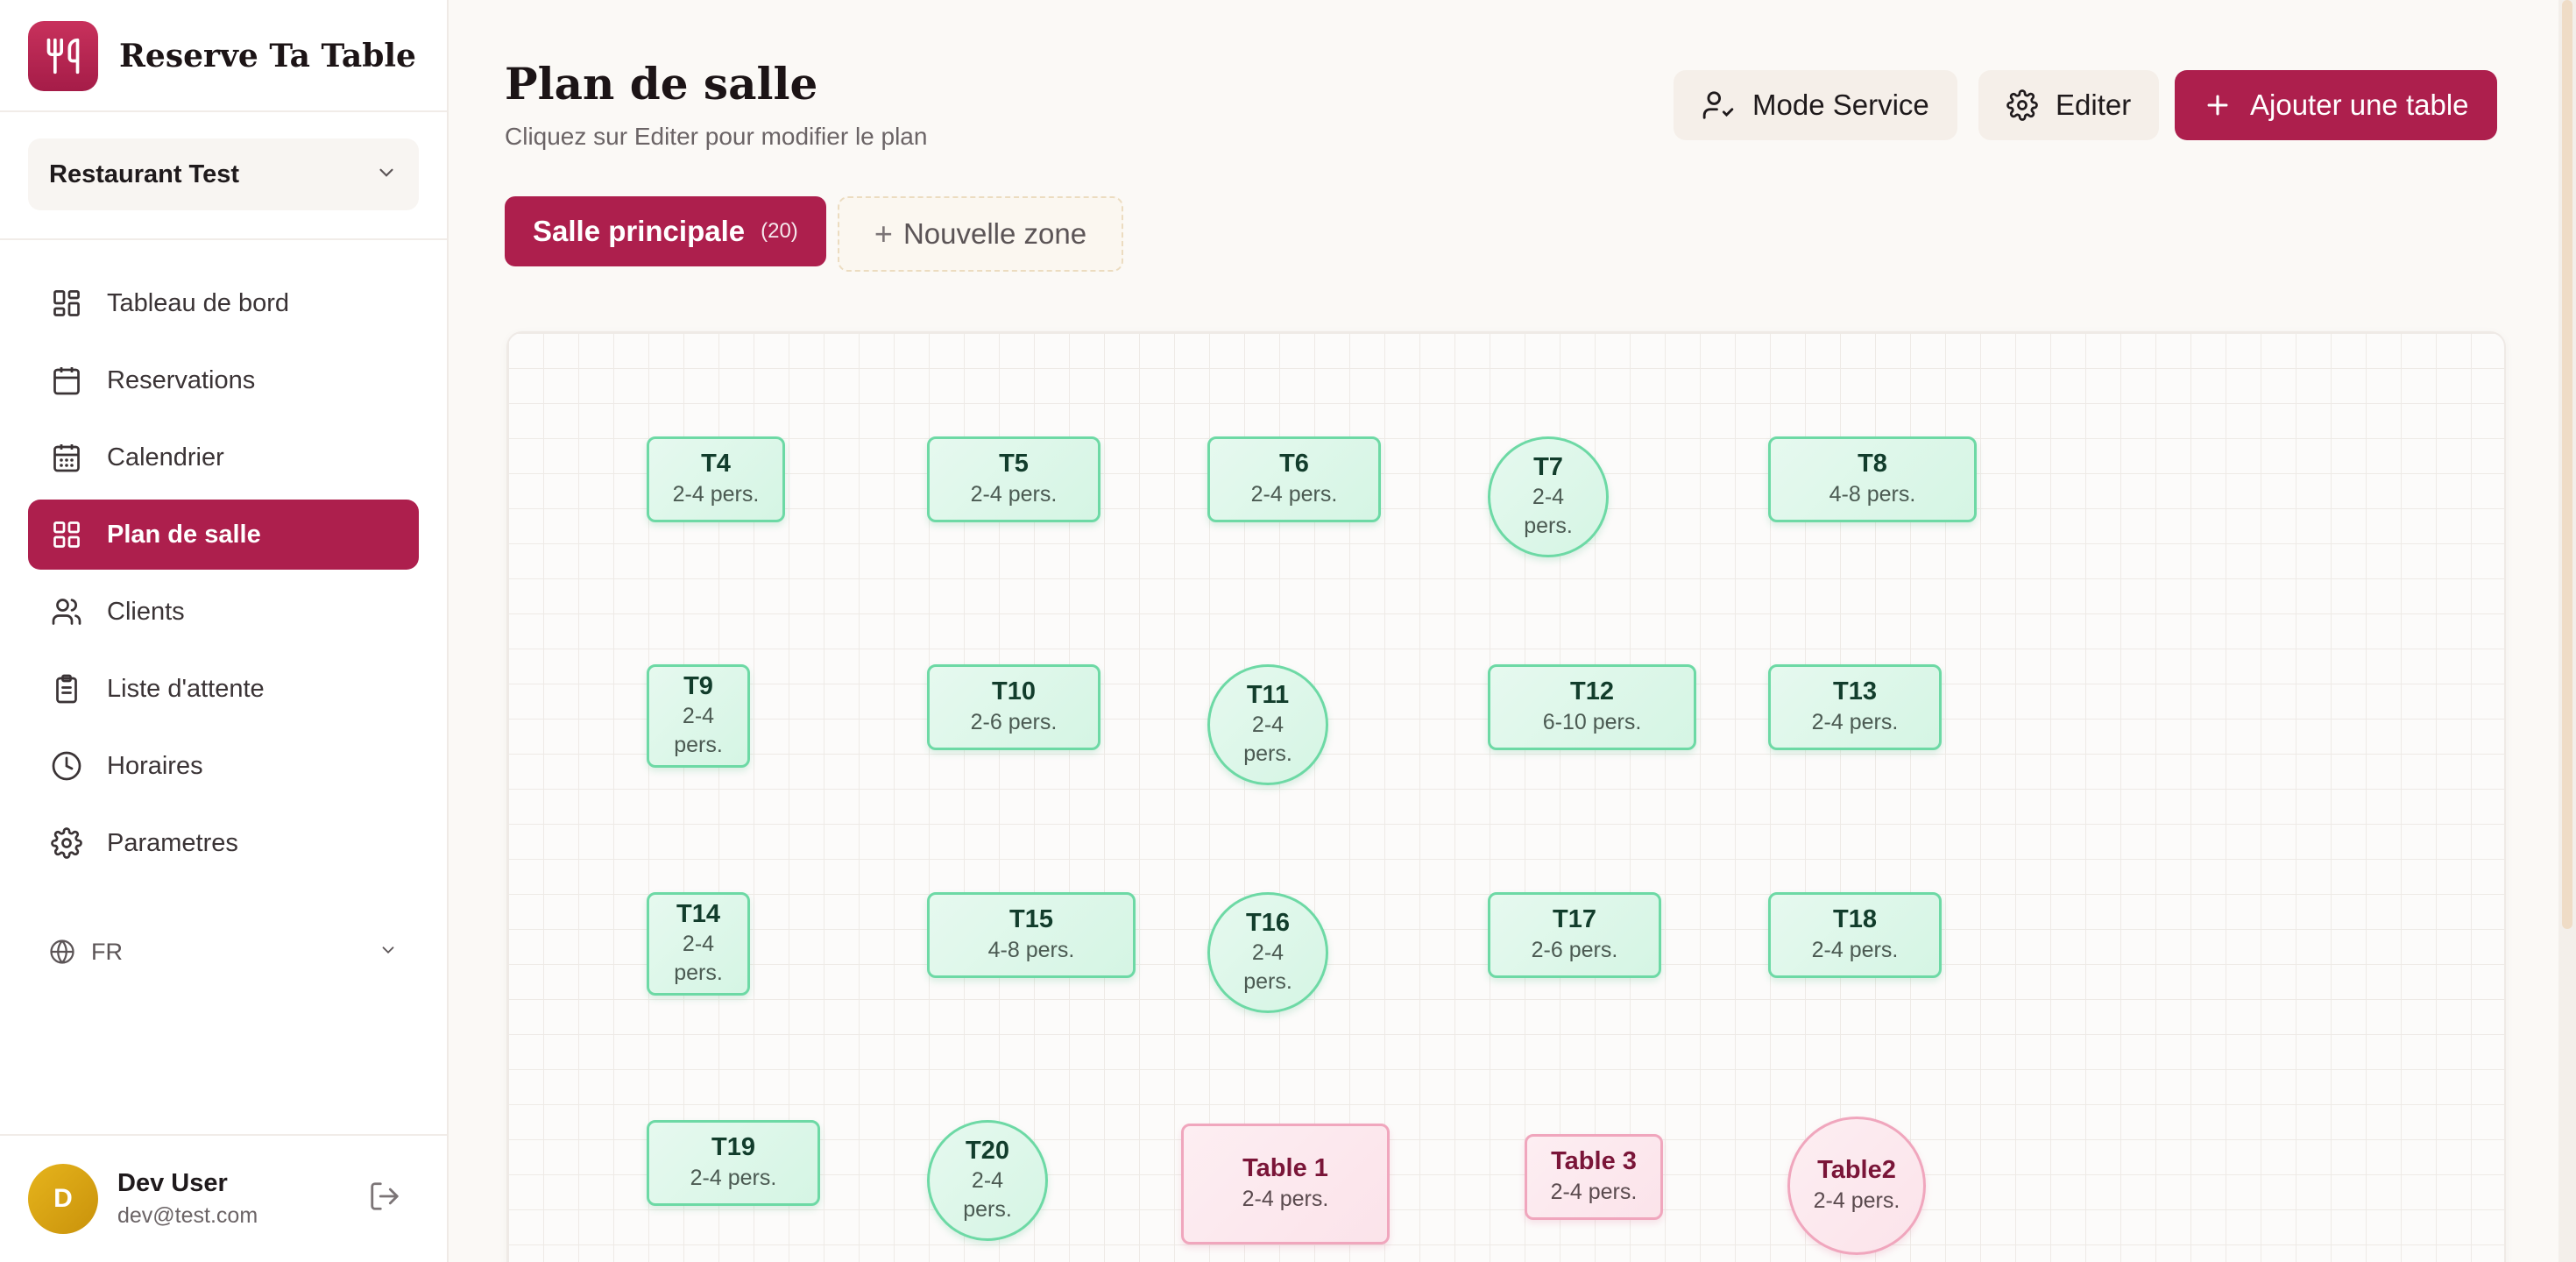  What do you see at coordinates (779, 231) in the screenshot?
I see `zone-count: (20)` at bounding box center [779, 231].